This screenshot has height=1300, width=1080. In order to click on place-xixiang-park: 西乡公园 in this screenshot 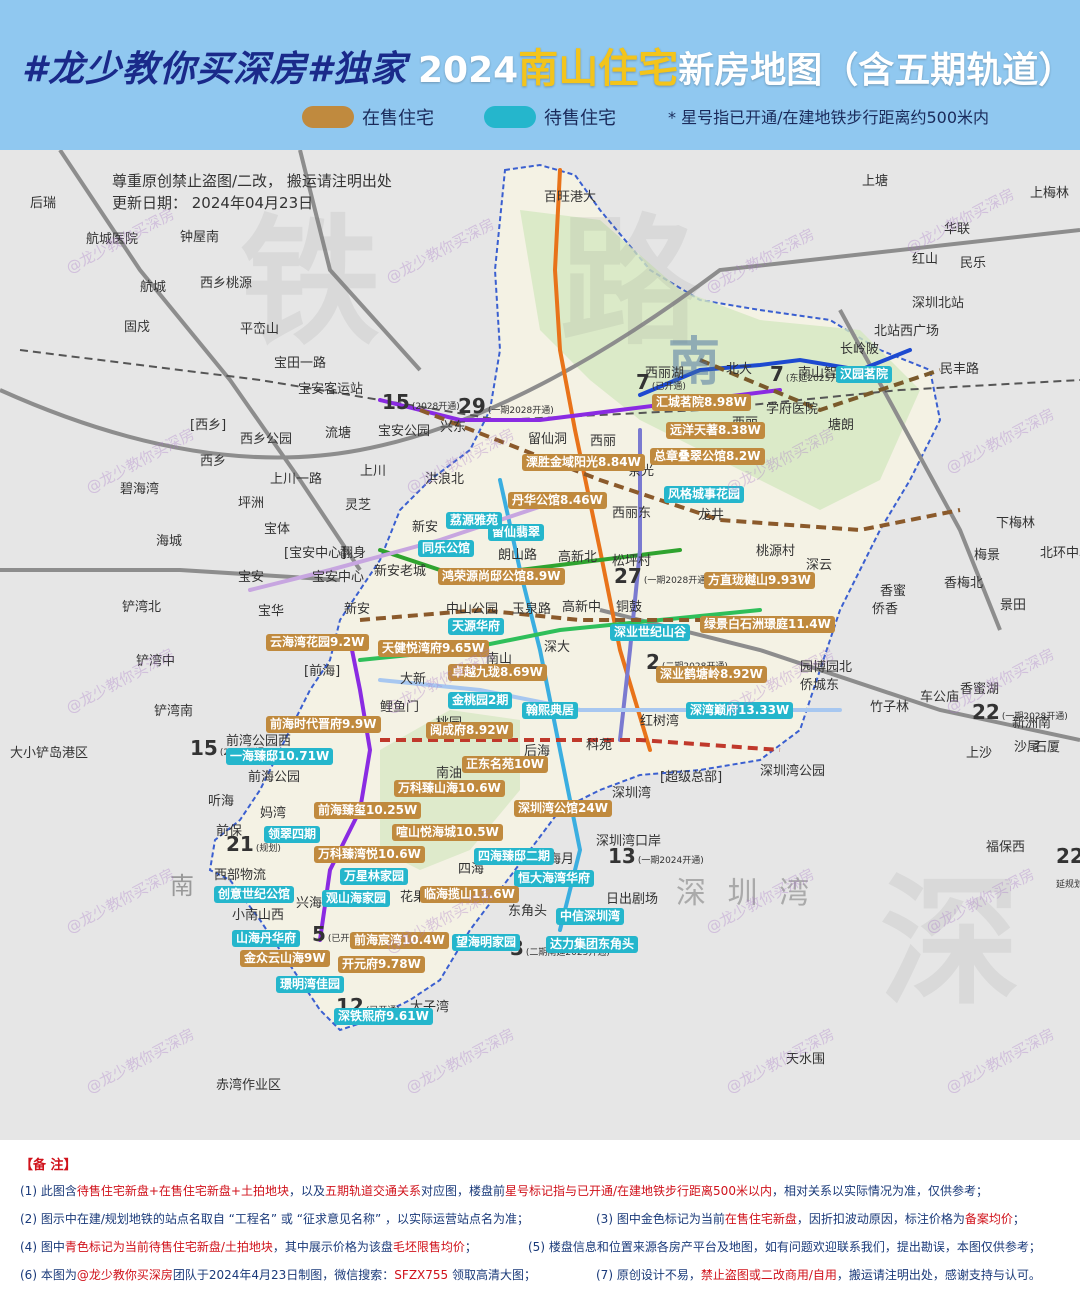, I will do `click(266, 439)`.